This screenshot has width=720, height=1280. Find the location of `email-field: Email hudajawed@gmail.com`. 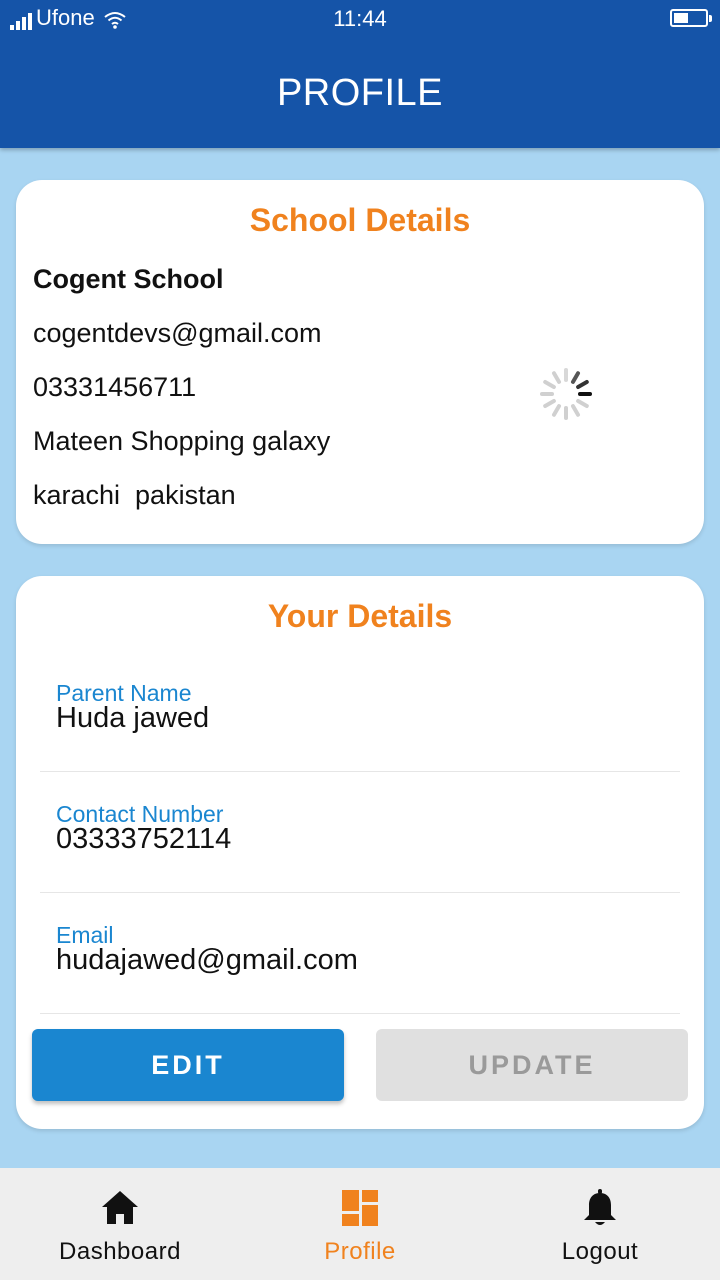

email-field: Email hudajawed@gmail.com is located at coordinates (360, 968).